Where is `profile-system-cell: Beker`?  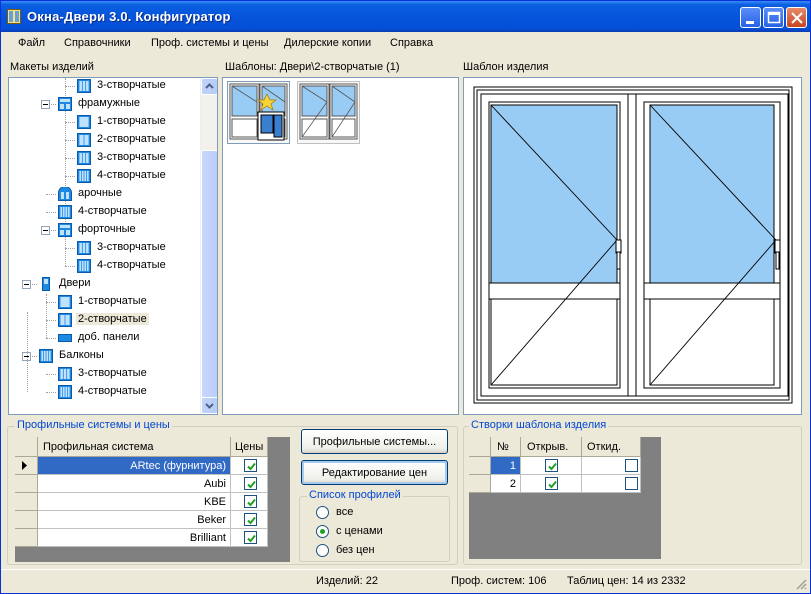 profile-system-cell: Beker is located at coordinates (134, 520).